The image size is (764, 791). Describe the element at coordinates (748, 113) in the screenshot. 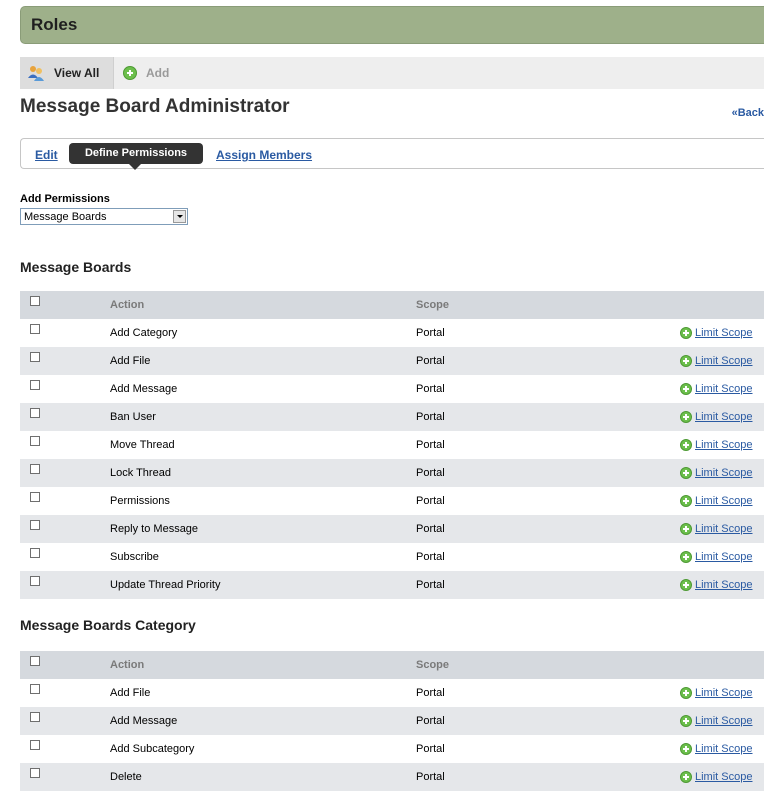

I see `back-link: «Back` at that location.